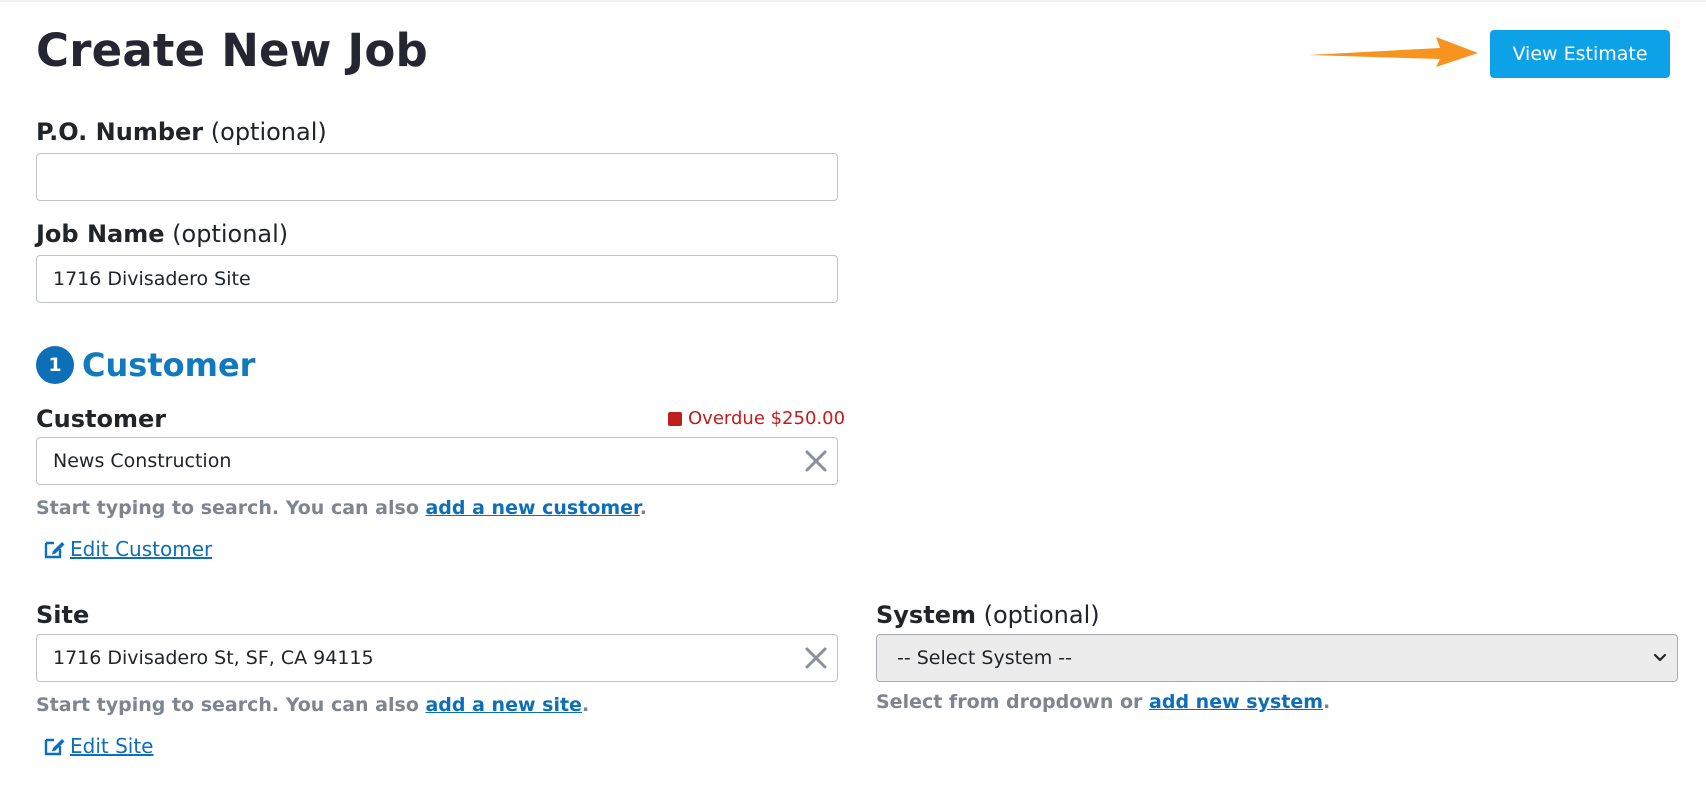 The height and width of the screenshot is (801, 1706). What do you see at coordinates (1277, 658) in the screenshot?
I see `system-select: -- Select System --` at bounding box center [1277, 658].